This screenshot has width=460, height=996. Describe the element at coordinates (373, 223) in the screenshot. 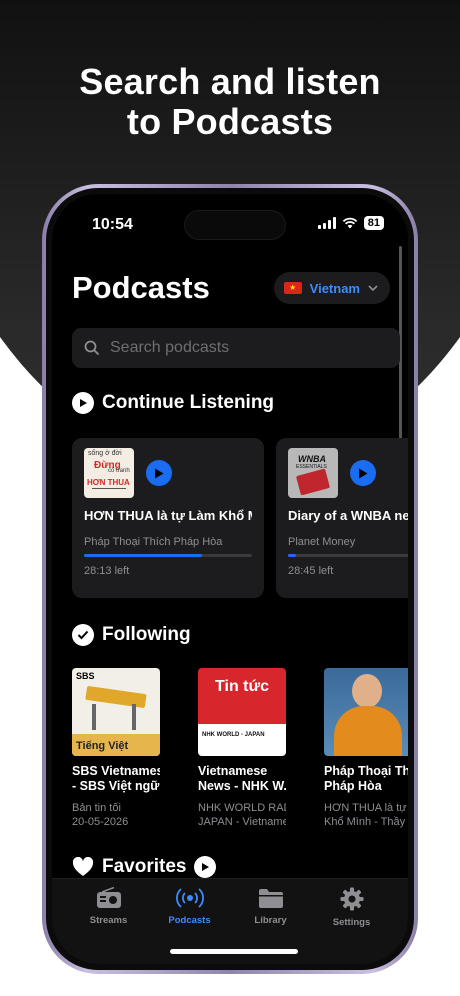

I see `battery-indicator: 81` at that location.